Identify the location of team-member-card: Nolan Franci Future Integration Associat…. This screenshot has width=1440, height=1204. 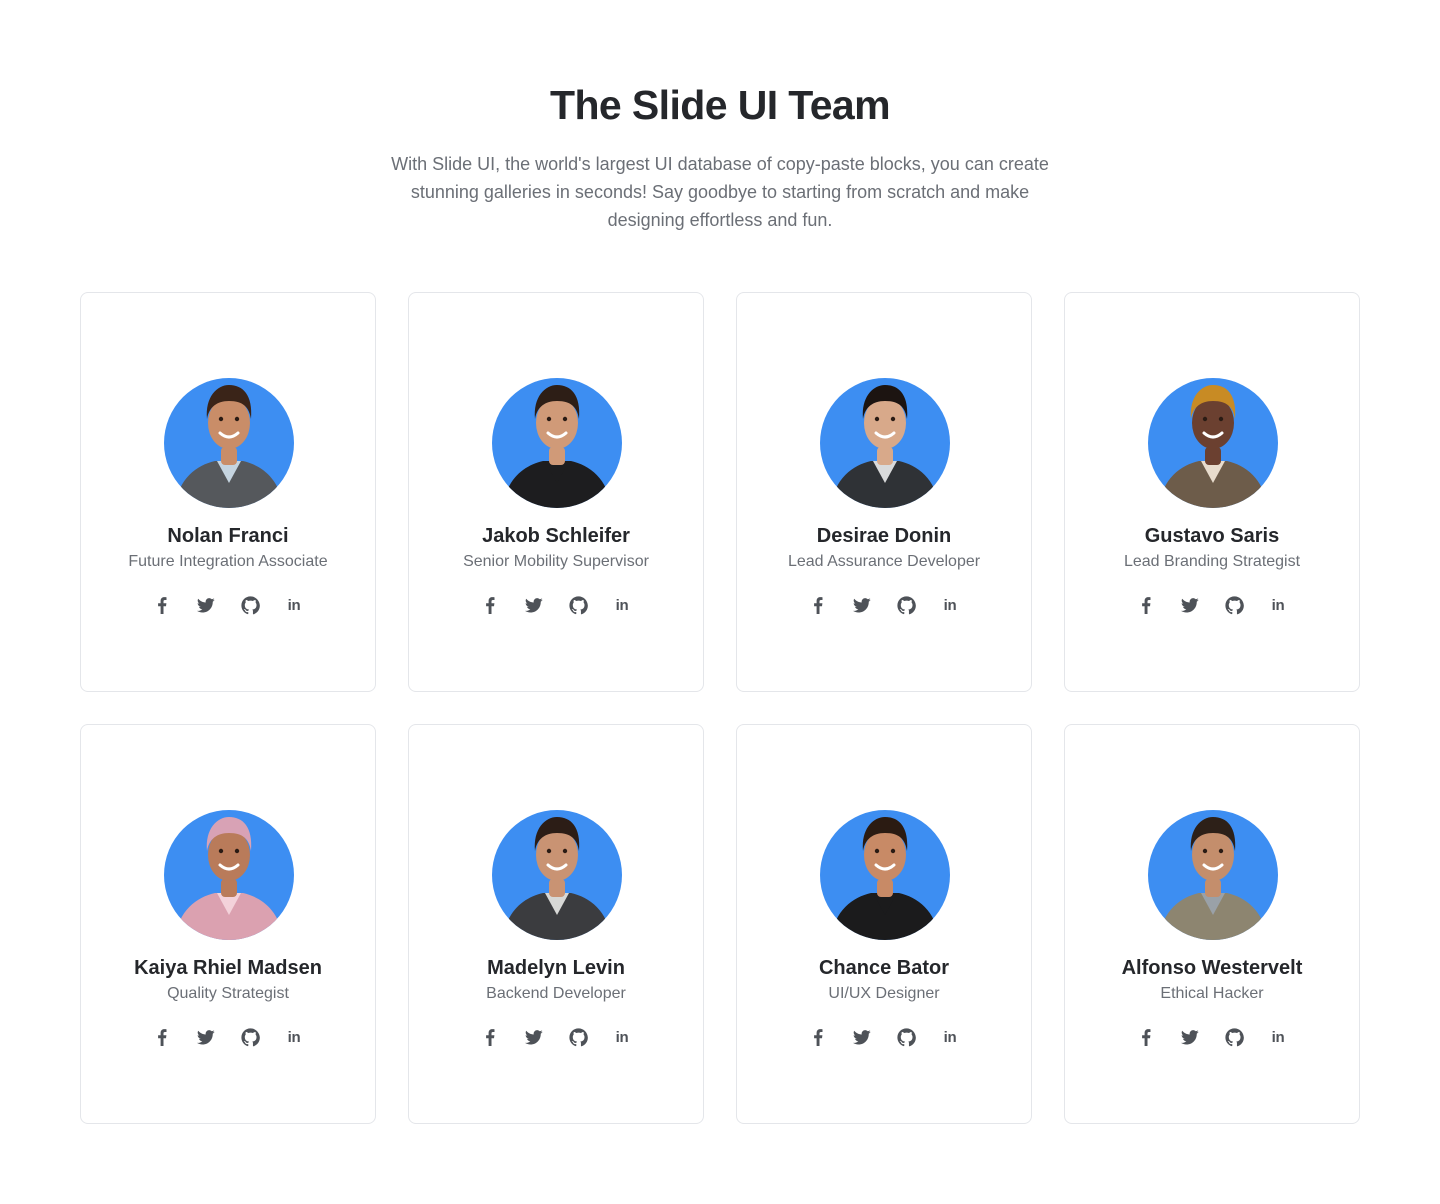
(228, 492).